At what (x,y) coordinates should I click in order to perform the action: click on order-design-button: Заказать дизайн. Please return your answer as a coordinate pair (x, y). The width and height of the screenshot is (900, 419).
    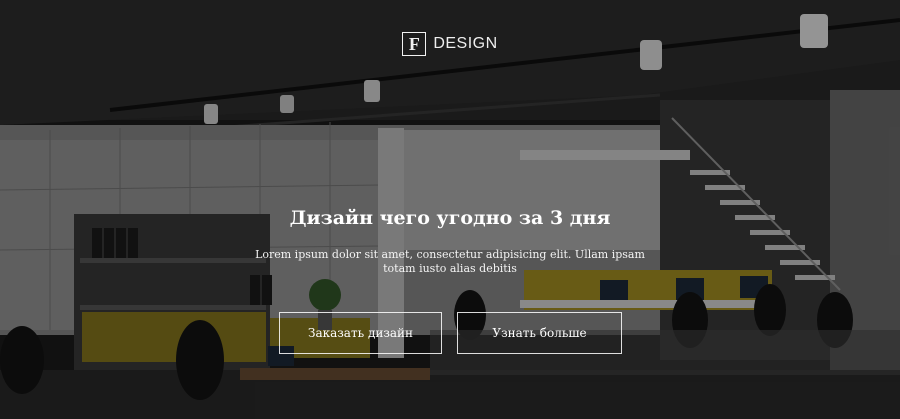
    Looking at the image, I should click on (360, 333).